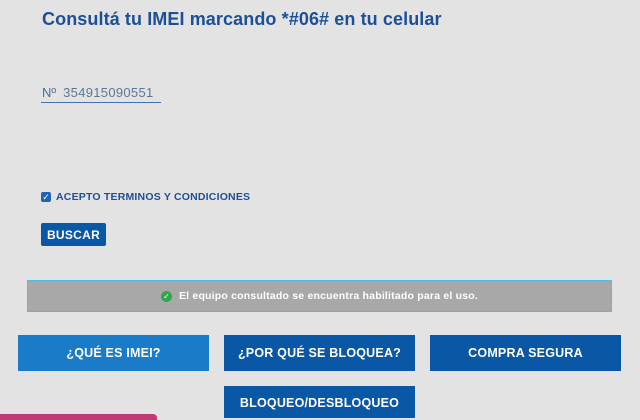 This screenshot has width=640, height=420. What do you see at coordinates (108, 92) in the screenshot?
I see `imei-value: 354915090551` at bounding box center [108, 92].